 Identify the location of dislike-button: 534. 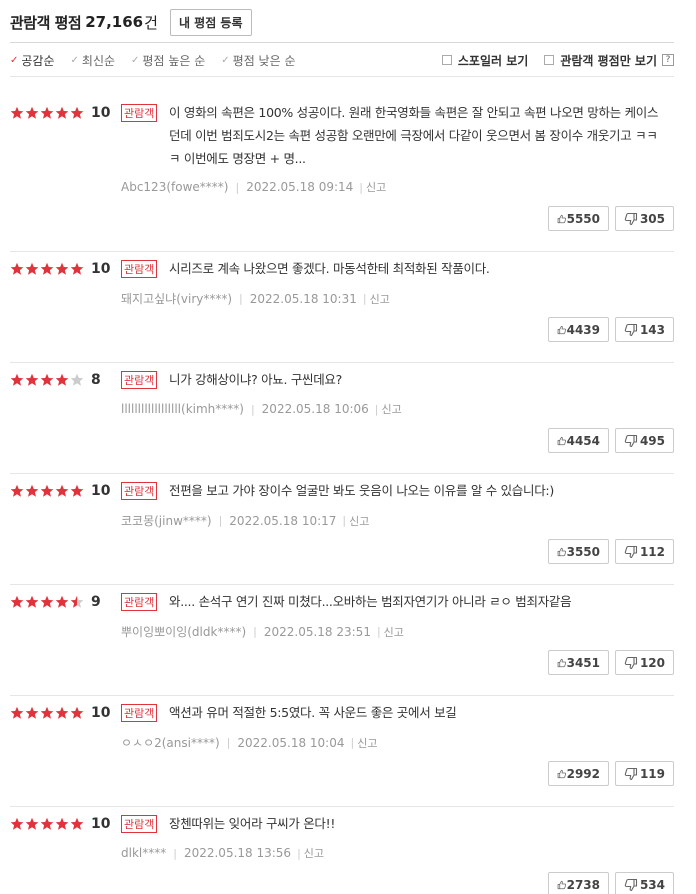
(644, 883).